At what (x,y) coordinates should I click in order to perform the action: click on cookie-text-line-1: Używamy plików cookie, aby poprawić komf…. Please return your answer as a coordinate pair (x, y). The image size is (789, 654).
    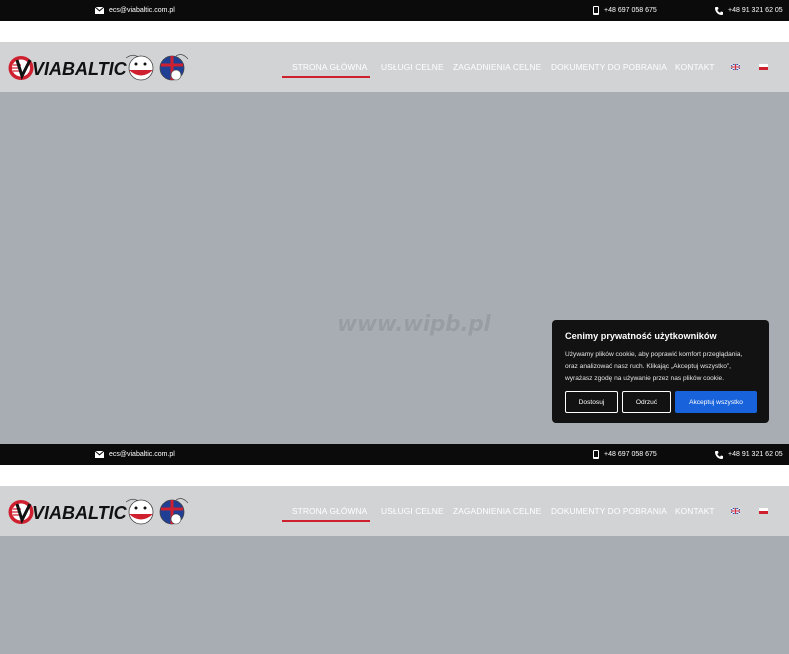
    Looking at the image, I should click on (654, 354).